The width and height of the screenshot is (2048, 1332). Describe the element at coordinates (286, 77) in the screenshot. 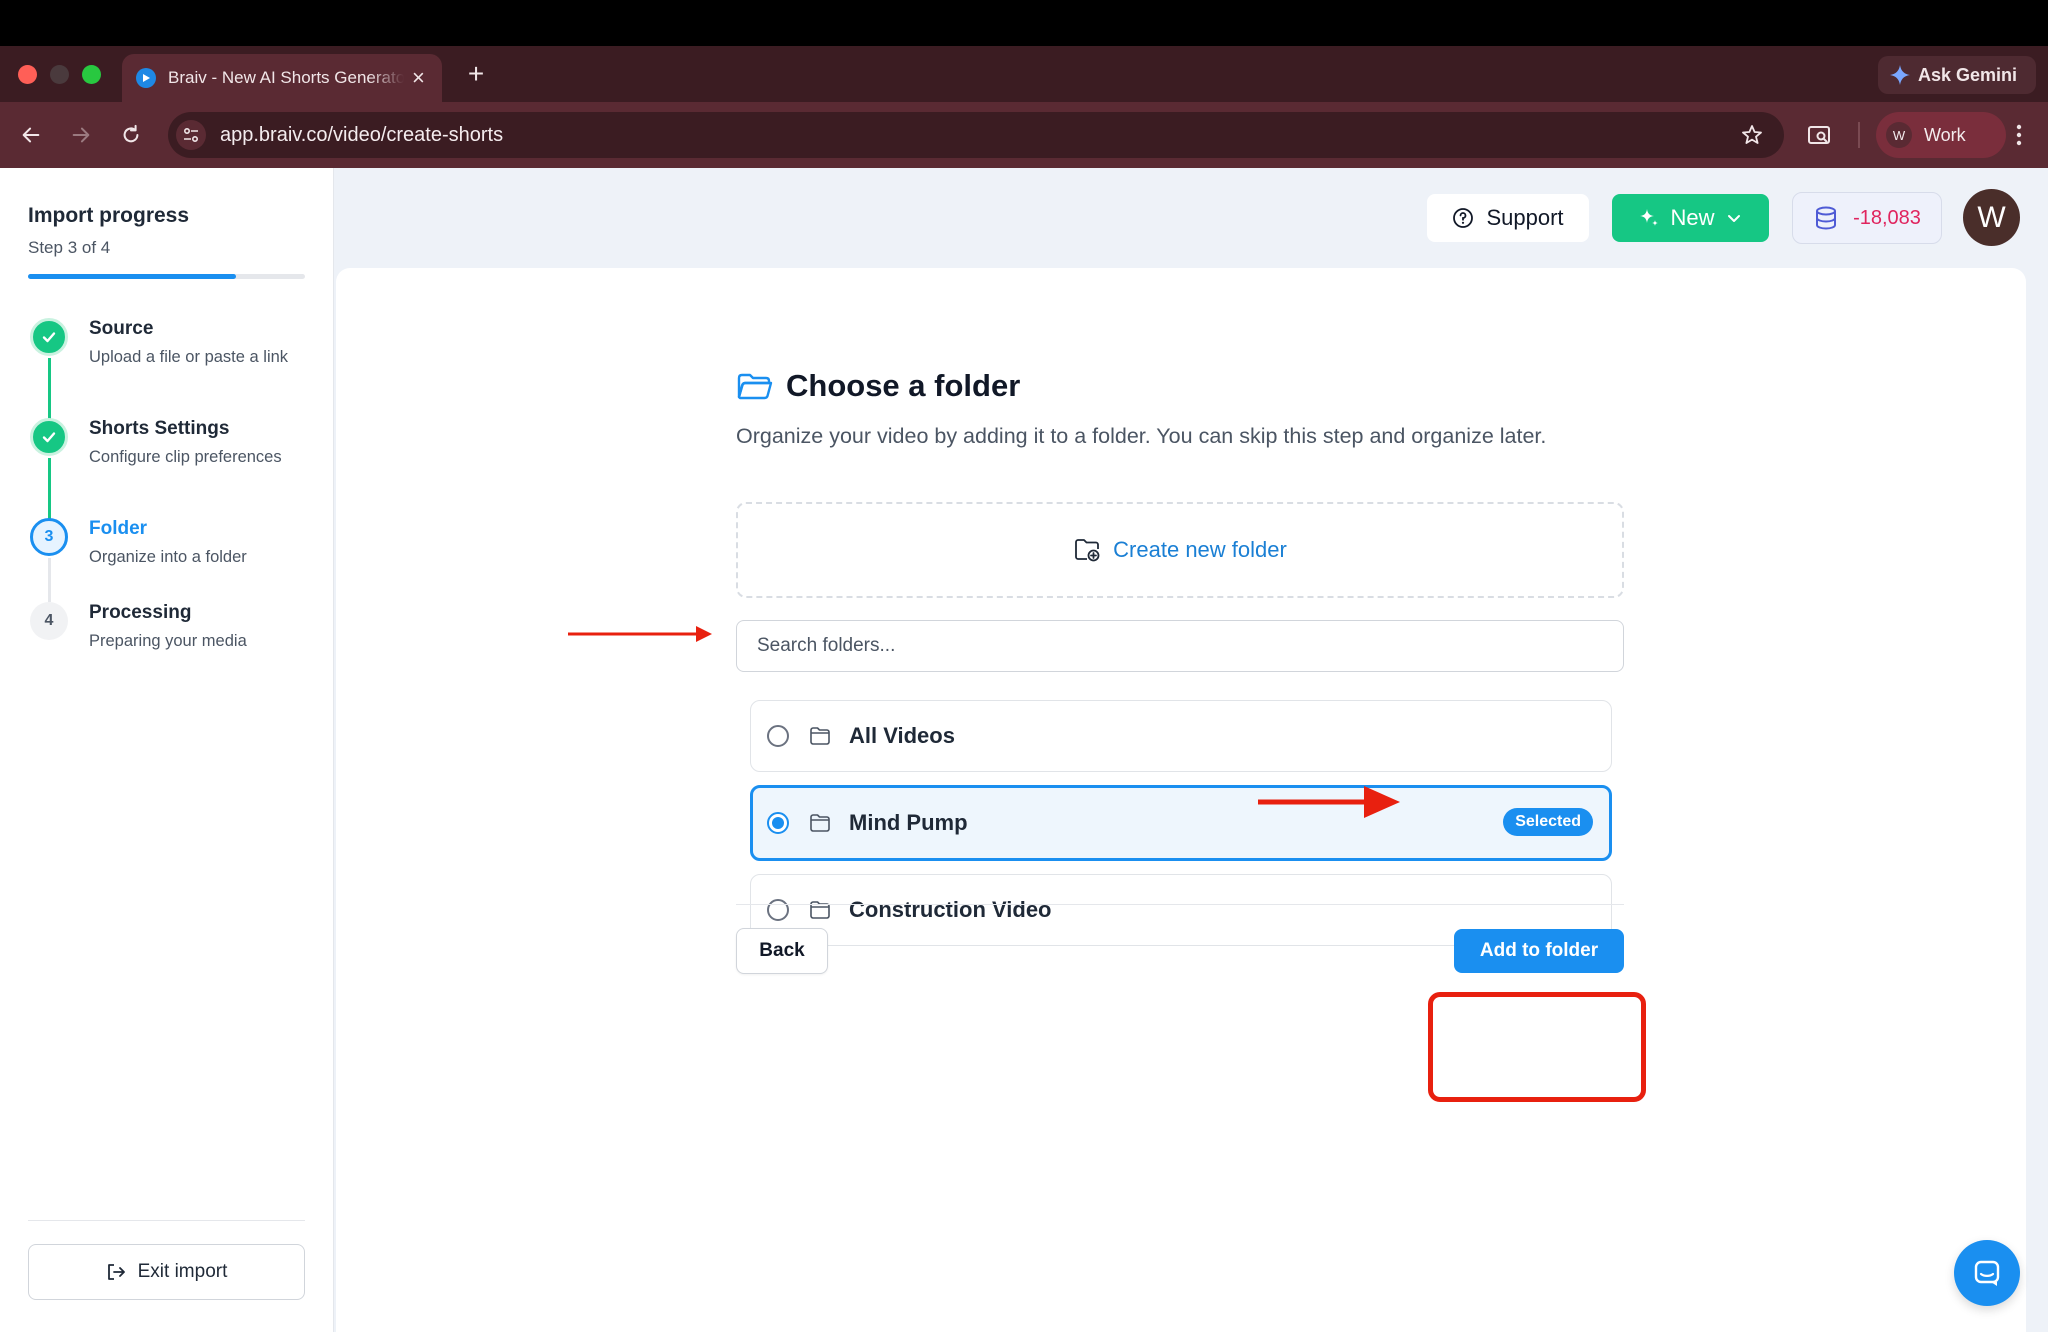

I see `tab-title: Braiv - New AI Shorts Generator` at that location.